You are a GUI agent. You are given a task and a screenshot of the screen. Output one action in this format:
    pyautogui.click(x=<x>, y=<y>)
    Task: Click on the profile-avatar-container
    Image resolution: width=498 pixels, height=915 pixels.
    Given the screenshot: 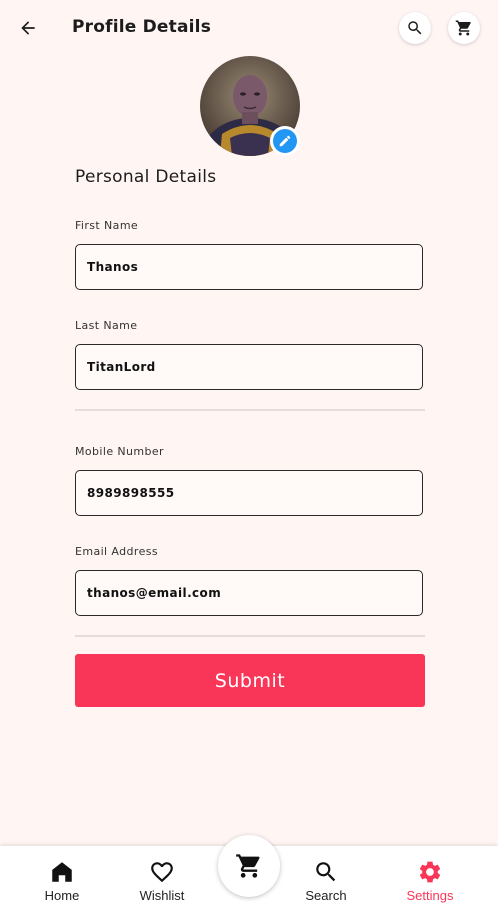 What is the action you would take?
    pyautogui.click(x=250, y=106)
    